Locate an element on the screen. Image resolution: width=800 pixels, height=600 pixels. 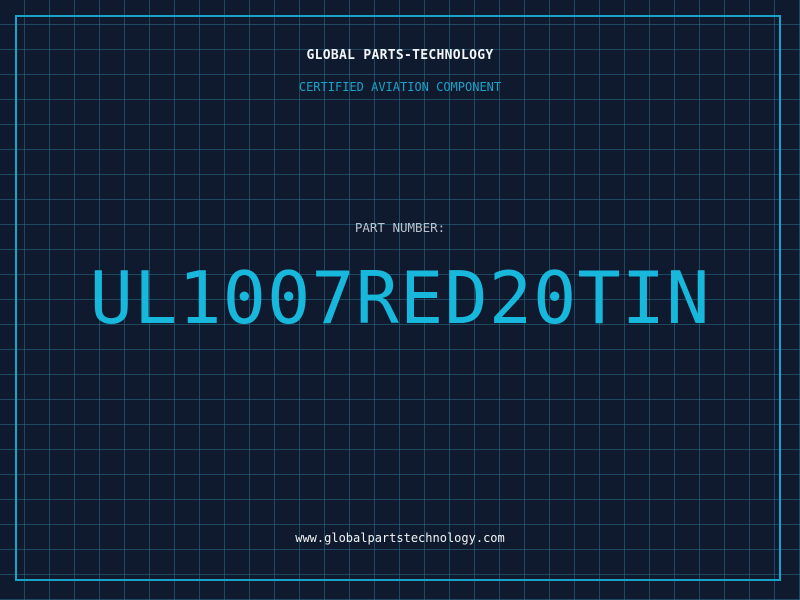
certification-subtitle: CERTIFIED AVIATION COMPONENT is located at coordinates (400, 87).